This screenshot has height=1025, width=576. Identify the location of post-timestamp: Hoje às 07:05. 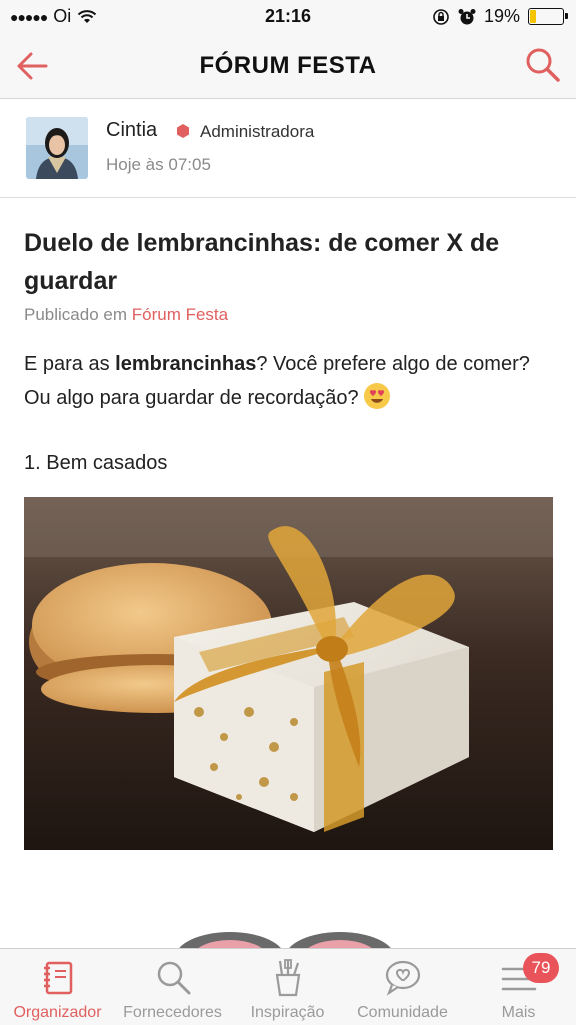
(158, 164).